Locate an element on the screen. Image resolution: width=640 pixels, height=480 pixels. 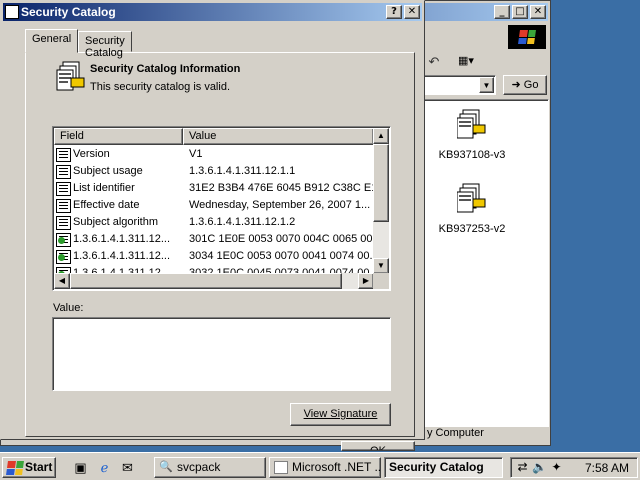
table-row: Version V1 is located at coordinates (214, 155).